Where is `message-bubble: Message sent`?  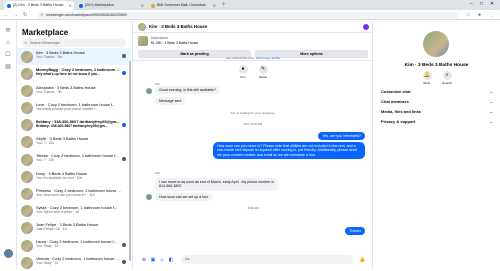
message-bubble: Message sent is located at coordinates (170, 101).